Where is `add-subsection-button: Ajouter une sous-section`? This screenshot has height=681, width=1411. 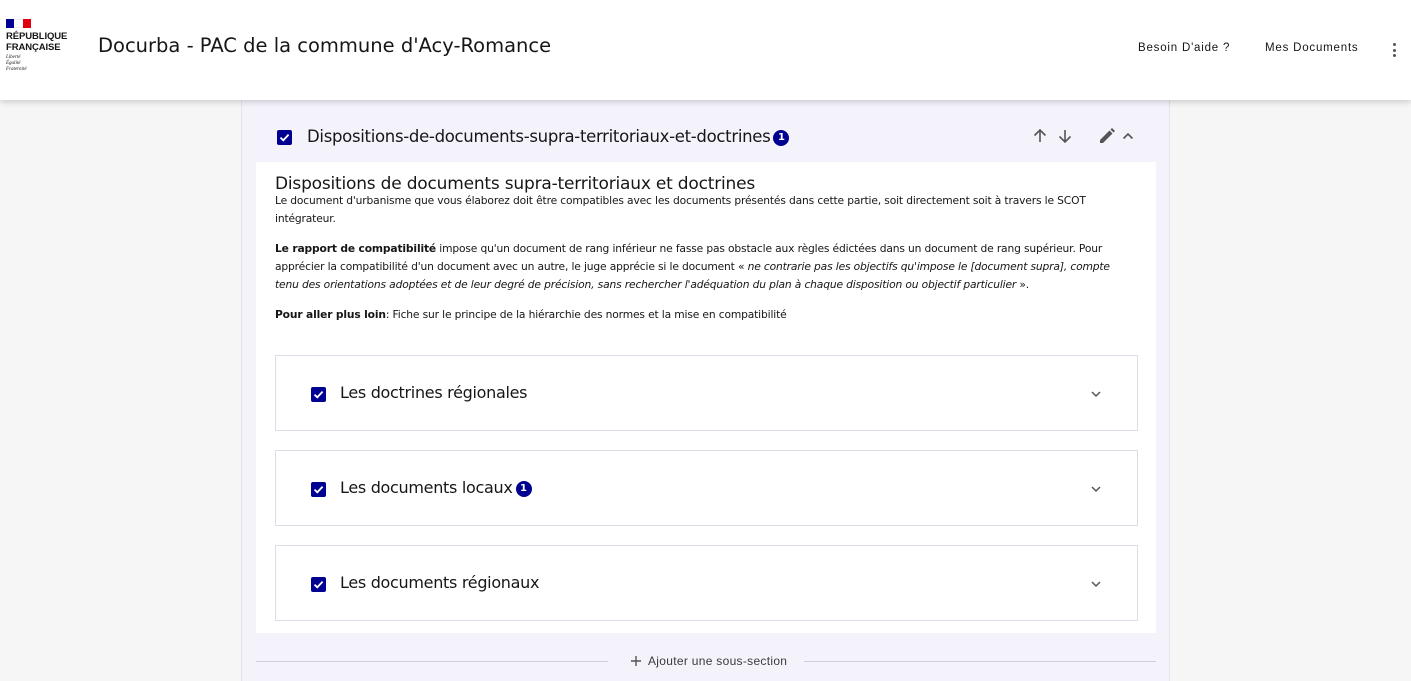 add-subsection-button: Ajouter une sous-section is located at coordinates (708, 661).